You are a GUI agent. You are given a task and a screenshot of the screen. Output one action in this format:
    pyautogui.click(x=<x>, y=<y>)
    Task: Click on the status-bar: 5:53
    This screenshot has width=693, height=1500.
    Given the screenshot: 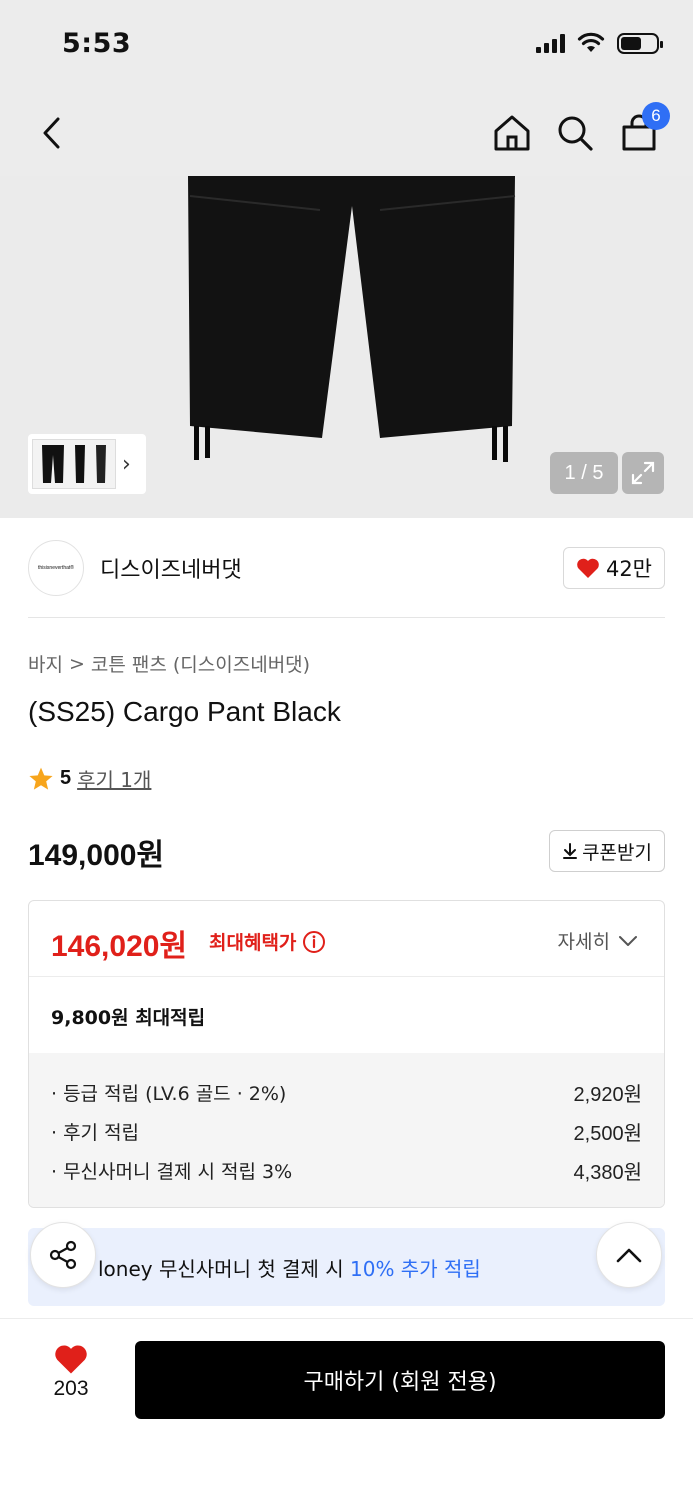 What is the action you would take?
    pyautogui.click(x=346, y=44)
    